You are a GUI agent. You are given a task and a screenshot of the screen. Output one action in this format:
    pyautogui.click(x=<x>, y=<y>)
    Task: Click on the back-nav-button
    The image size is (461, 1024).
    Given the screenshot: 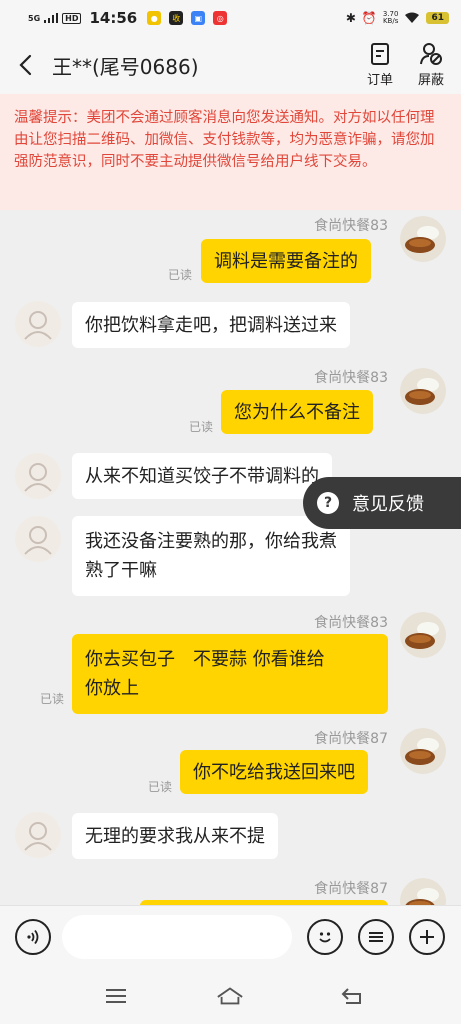 What is the action you would take?
    pyautogui.click(x=352, y=996)
    